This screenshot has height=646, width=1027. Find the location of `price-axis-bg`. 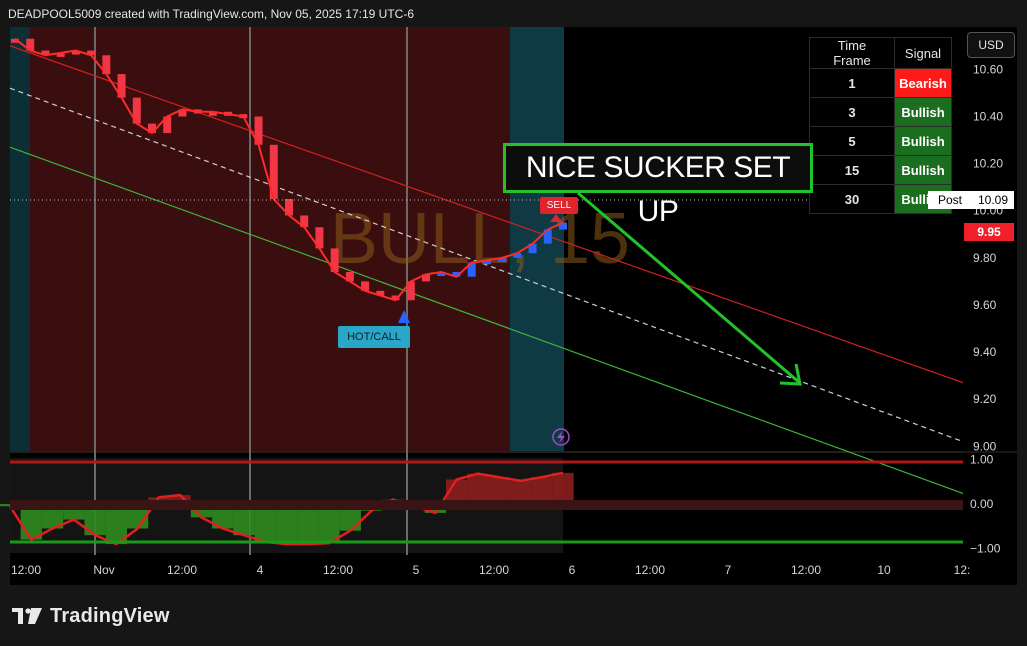

price-axis-bg is located at coordinates (990, 292).